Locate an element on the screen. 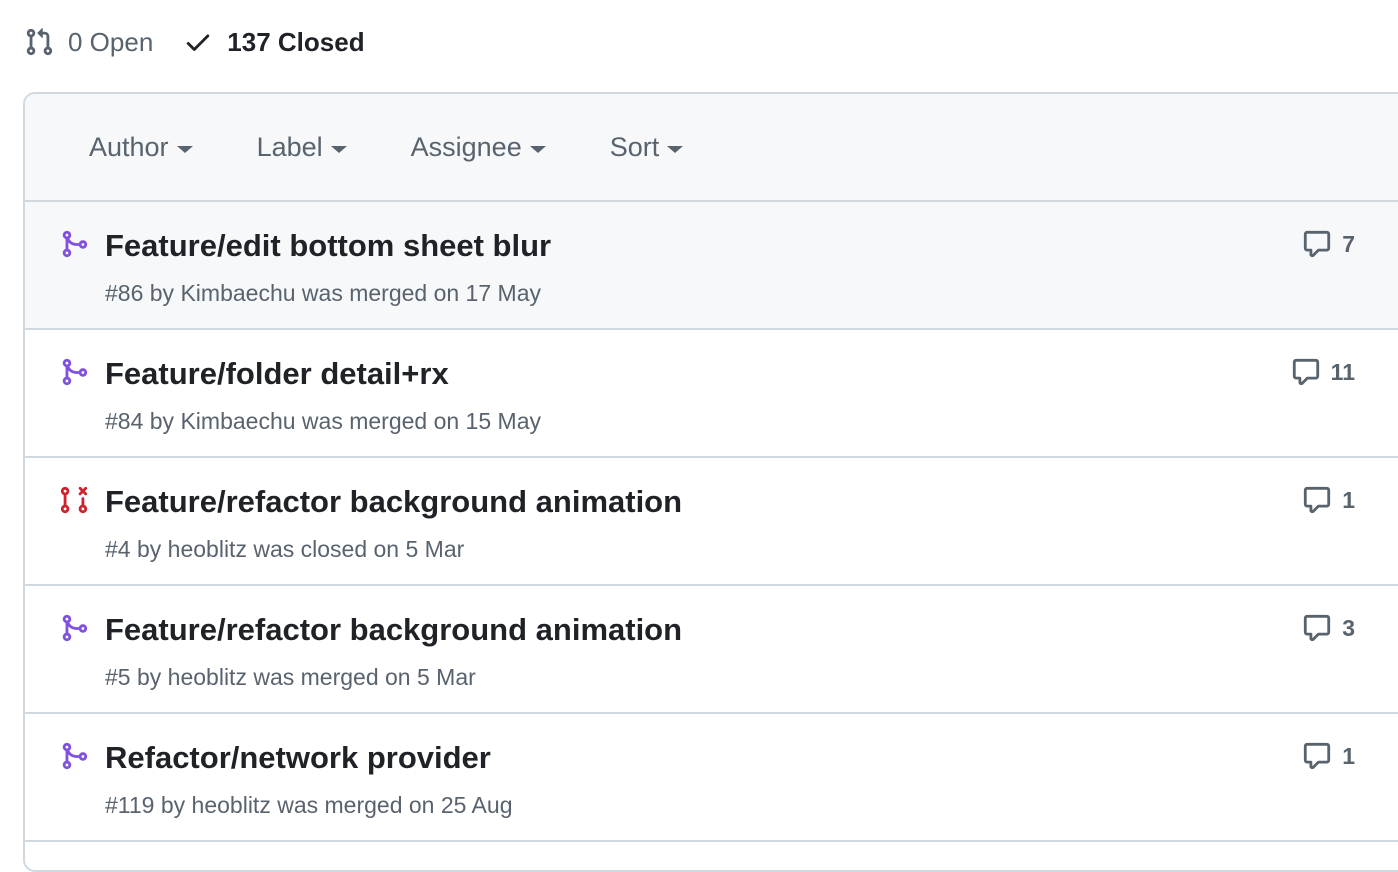 The width and height of the screenshot is (1398, 872). comments-link: 3 is located at coordinates (1328, 628).